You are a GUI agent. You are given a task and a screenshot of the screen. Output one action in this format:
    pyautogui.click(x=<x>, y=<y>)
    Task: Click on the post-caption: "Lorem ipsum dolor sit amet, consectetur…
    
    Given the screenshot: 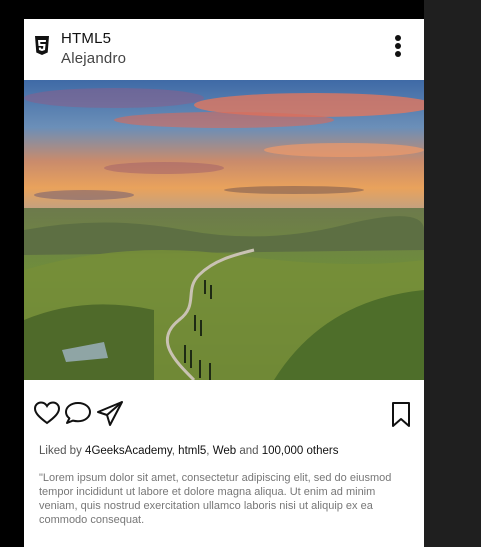 What is the action you would take?
    pyautogui.click(x=215, y=499)
    